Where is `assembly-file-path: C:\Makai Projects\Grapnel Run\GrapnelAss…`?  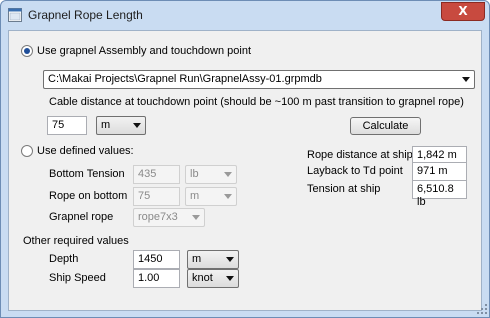 assembly-file-path: C:\Makai Projects\Grapnel Run\GrapnelAss… is located at coordinates (185, 79).